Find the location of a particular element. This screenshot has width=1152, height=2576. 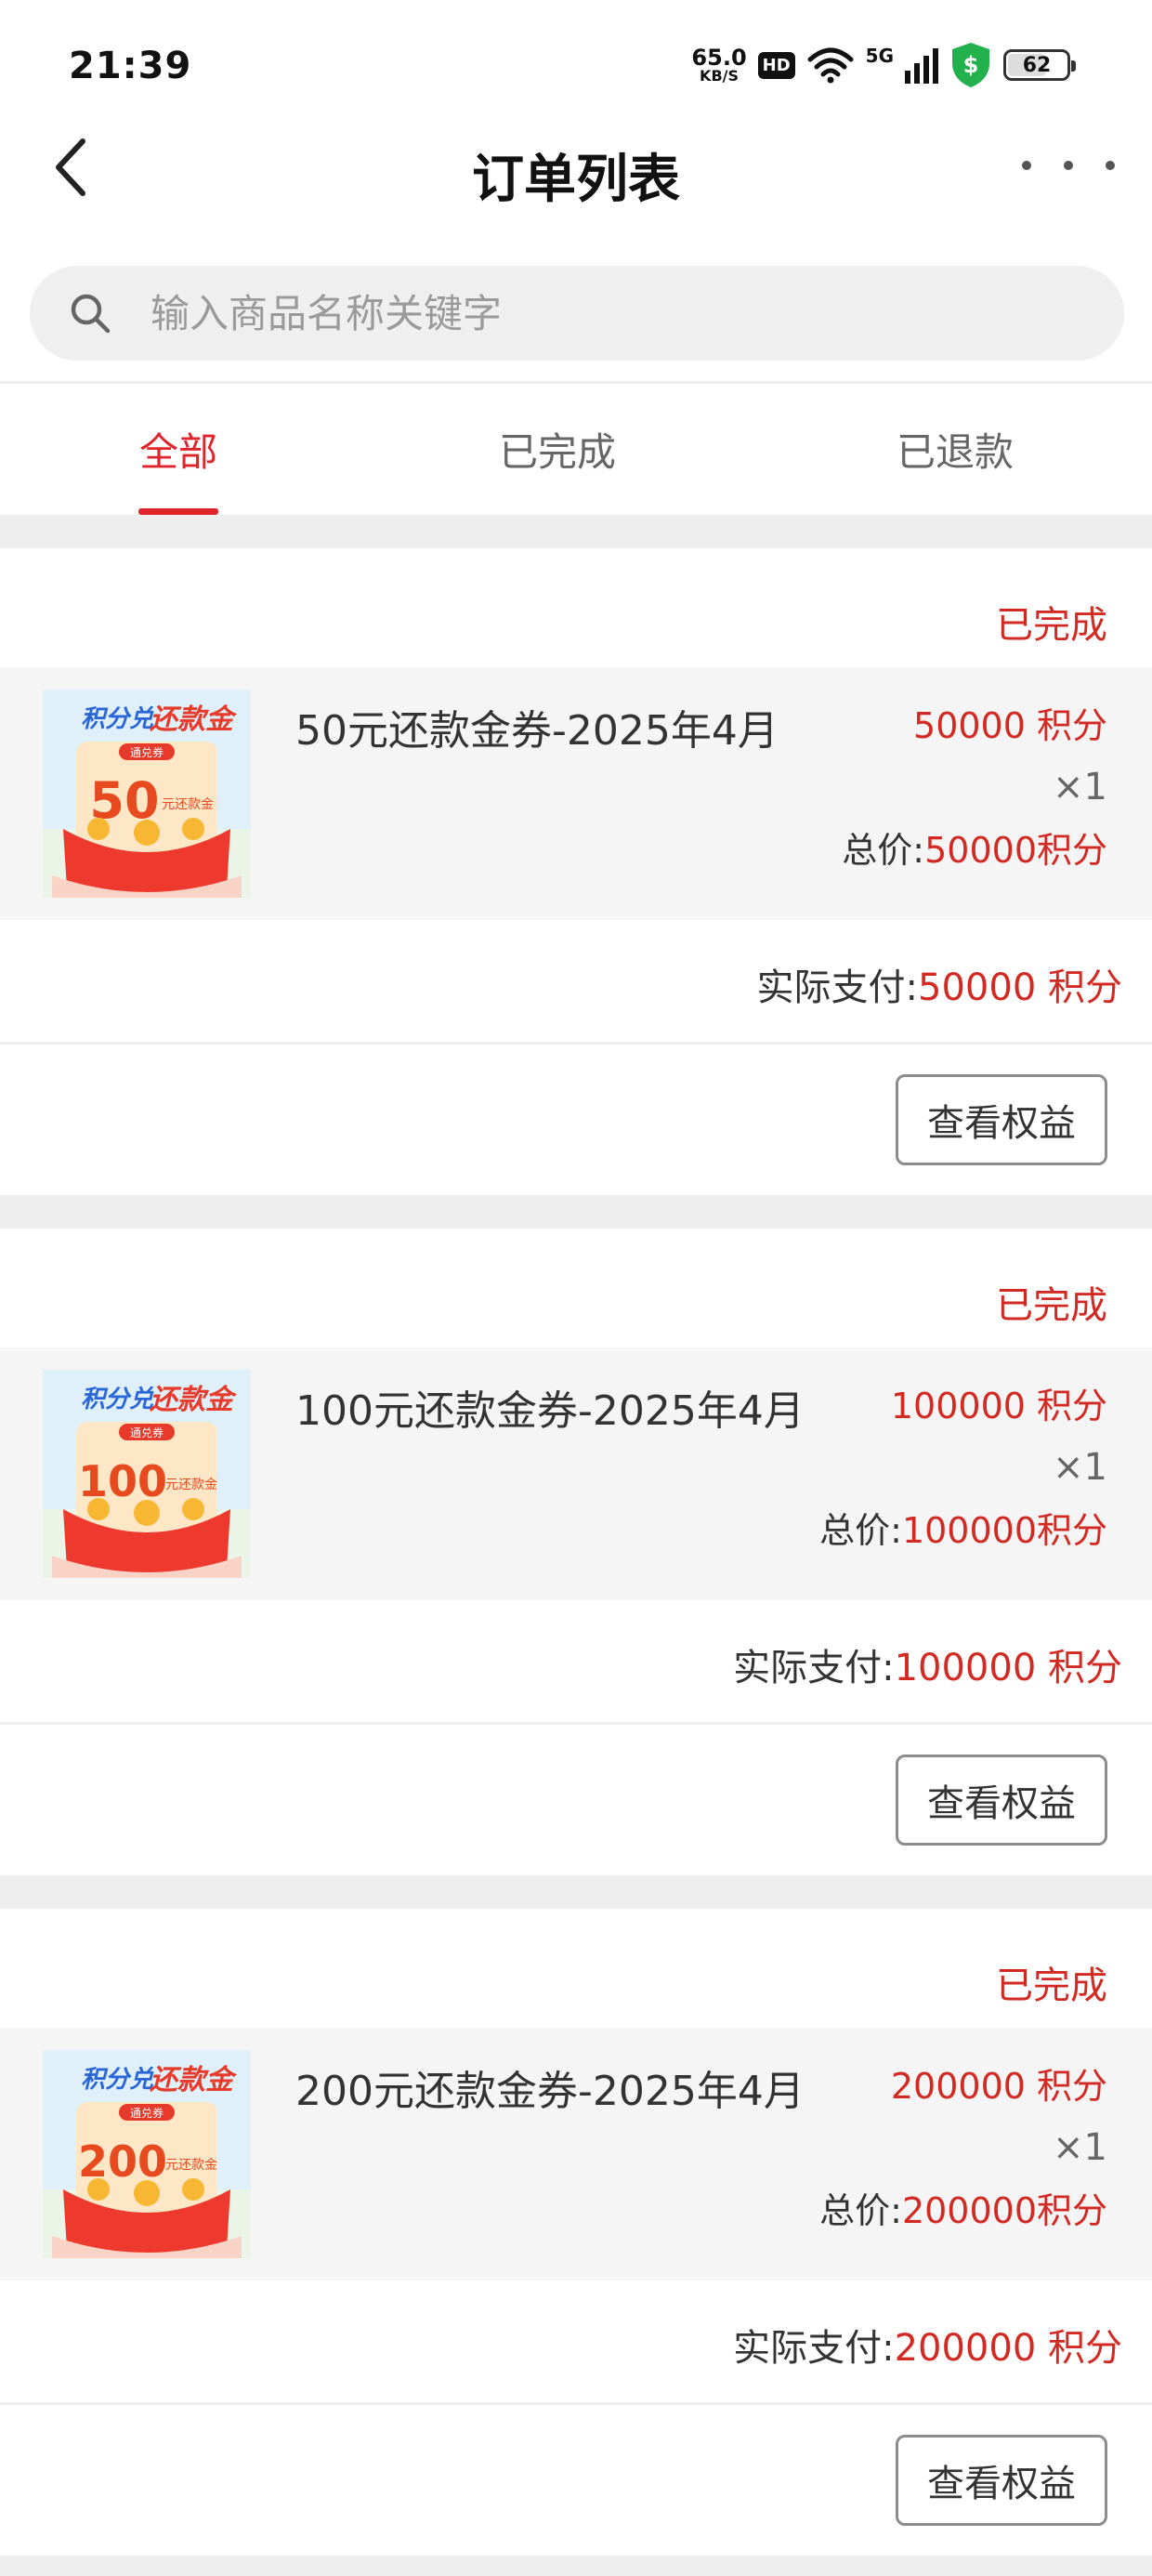

network-type-label: 5G is located at coordinates (879, 56).